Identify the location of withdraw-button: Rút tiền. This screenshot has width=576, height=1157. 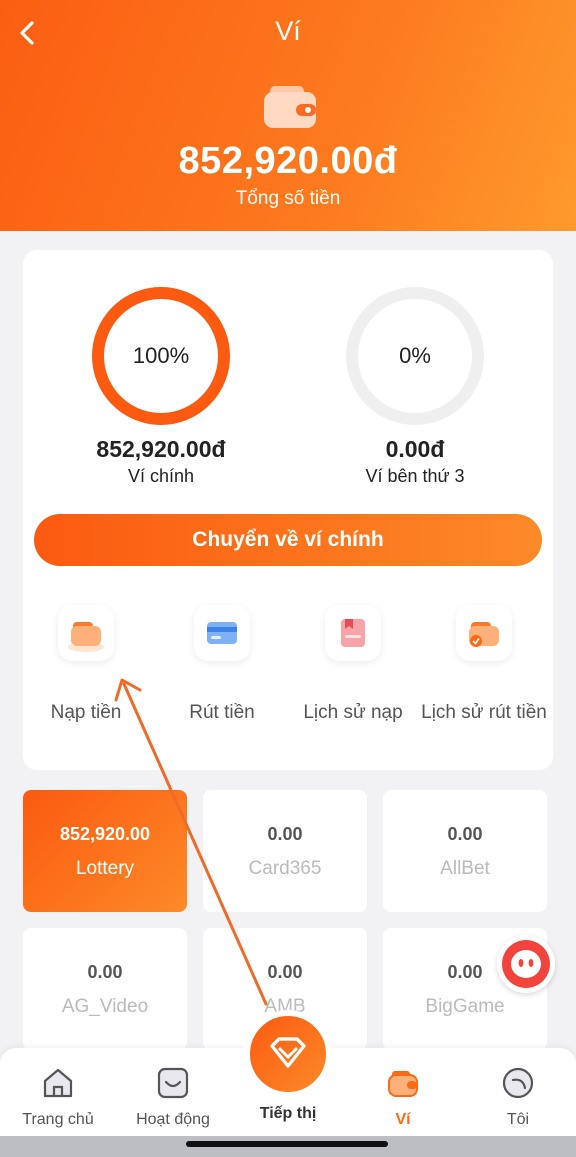
(222, 665).